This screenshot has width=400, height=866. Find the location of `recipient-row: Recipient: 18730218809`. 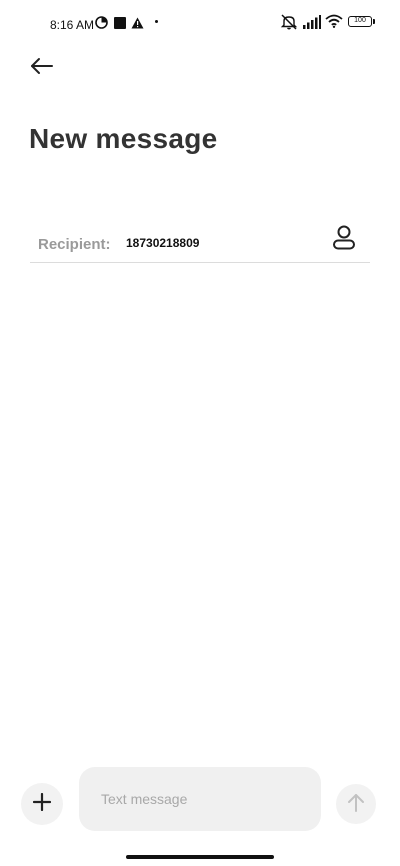

recipient-row: Recipient: 18730218809 is located at coordinates (200, 242).